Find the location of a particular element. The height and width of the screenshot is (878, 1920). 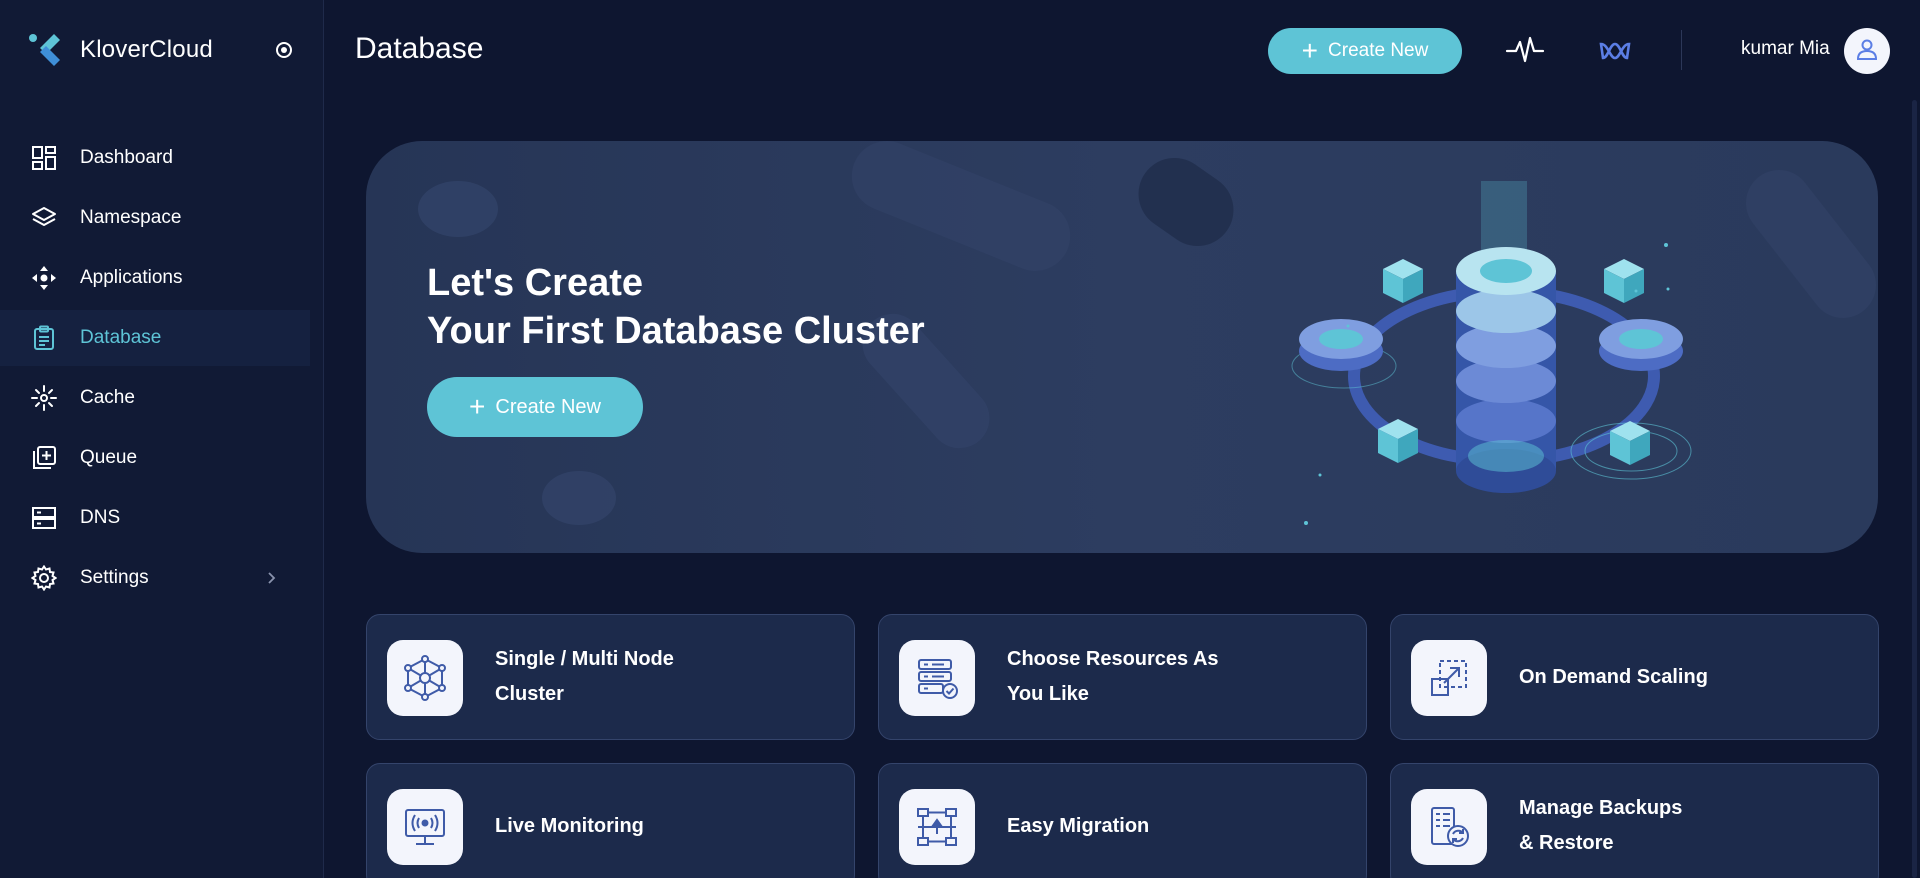

activity-pulse-icon is located at coordinates (1525, 50).